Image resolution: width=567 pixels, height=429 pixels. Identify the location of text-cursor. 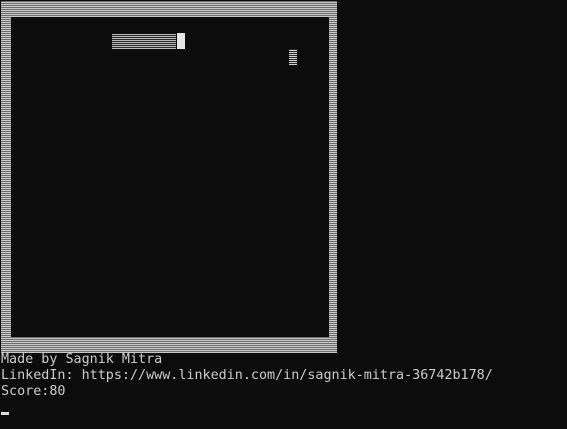
(5, 413).